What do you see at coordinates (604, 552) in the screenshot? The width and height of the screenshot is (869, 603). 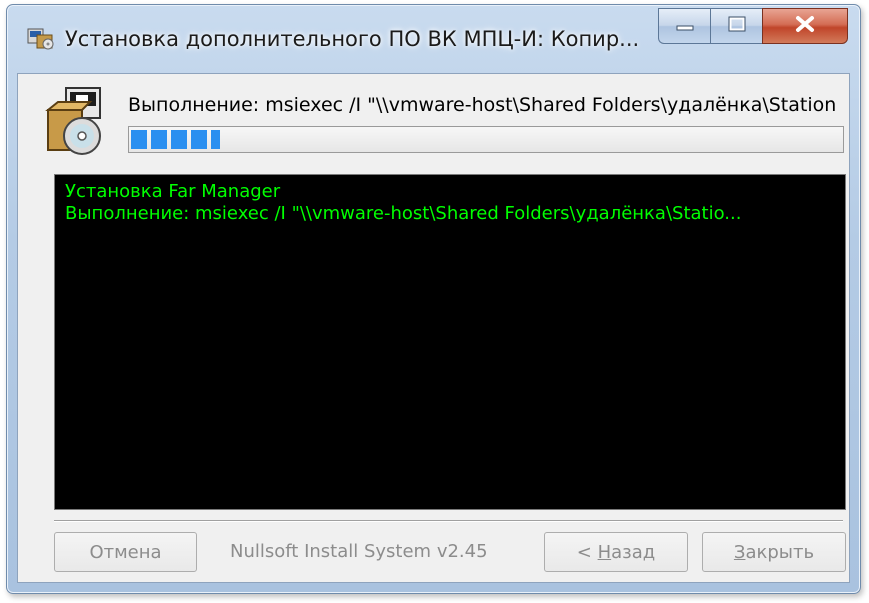 I see `back-mnemonic: Н` at bounding box center [604, 552].